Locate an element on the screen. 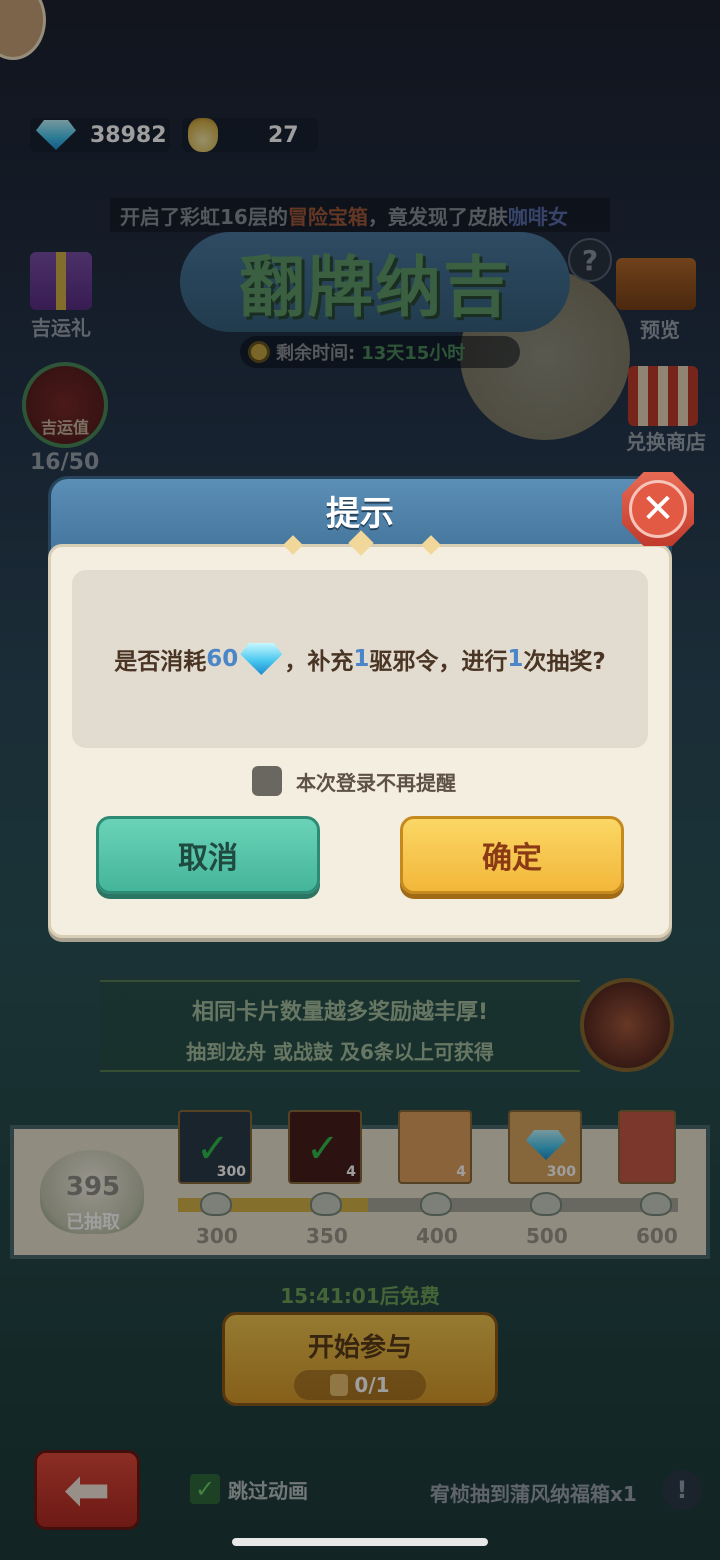  dont-remind-toggle: 本次登录不再提醒 is located at coordinates (354, 781).